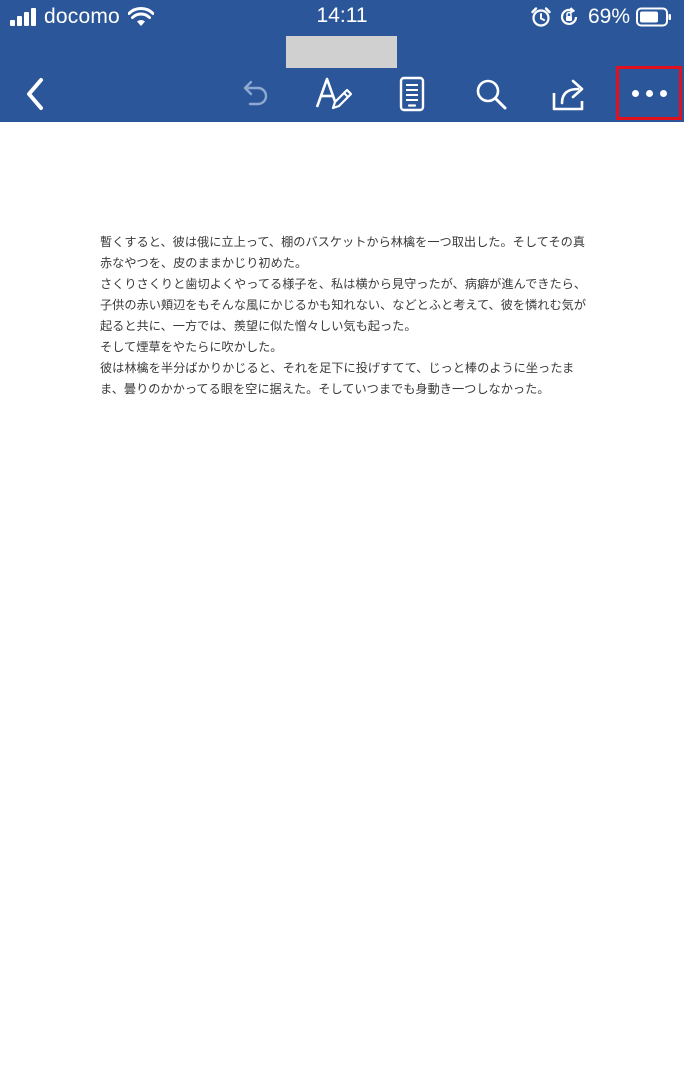 The width and height of the screenshot is (684, 1080). I want to click on search-icon, so click(491, 94).